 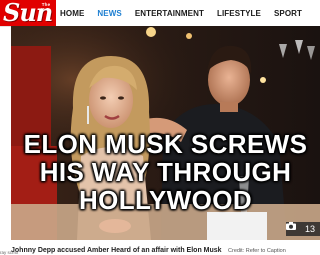 I want to click on headline-line-3: HOLLYWOOD, so click(x=165, y=200).